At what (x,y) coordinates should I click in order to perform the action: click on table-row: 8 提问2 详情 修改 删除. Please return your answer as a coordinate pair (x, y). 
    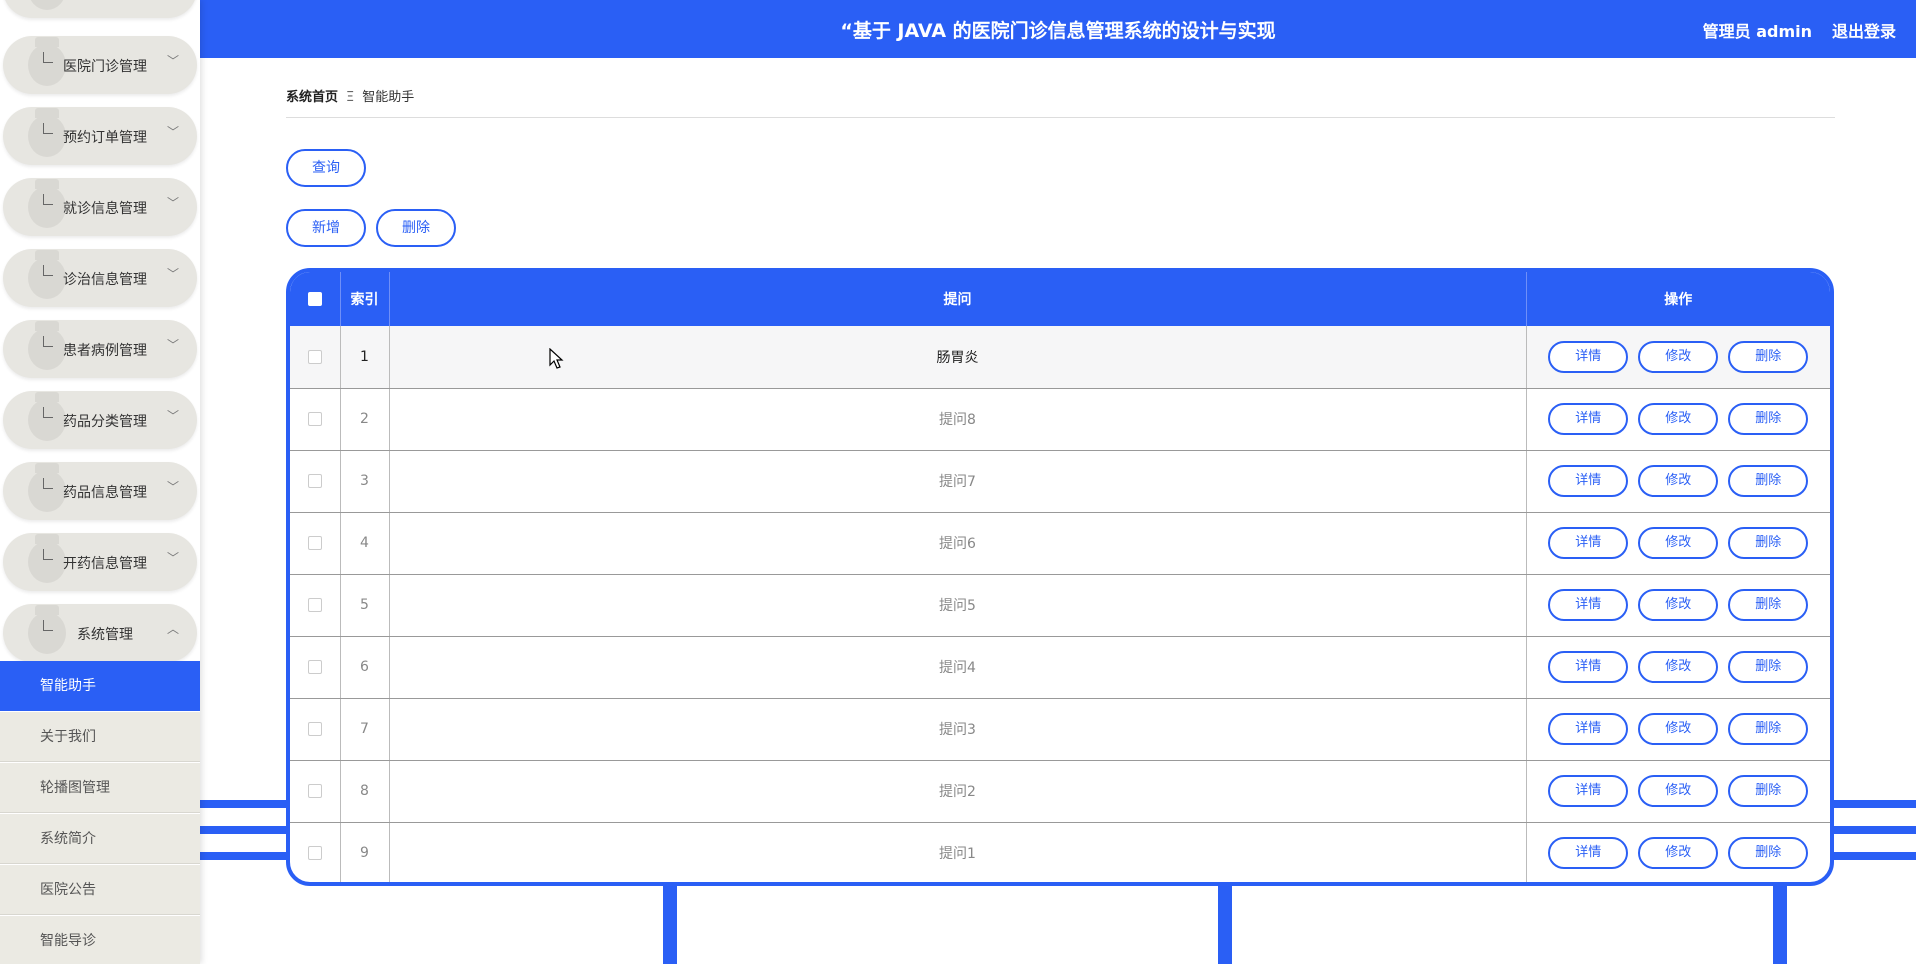
    Looking at the image, I should click on (1060, 791).